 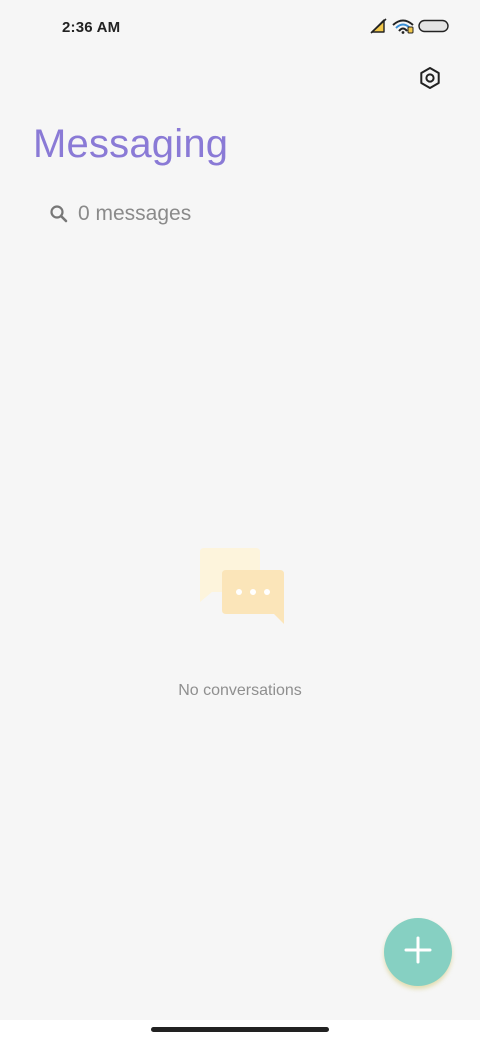 I want to click on navigation-bar, so click(x=240, y=1030).